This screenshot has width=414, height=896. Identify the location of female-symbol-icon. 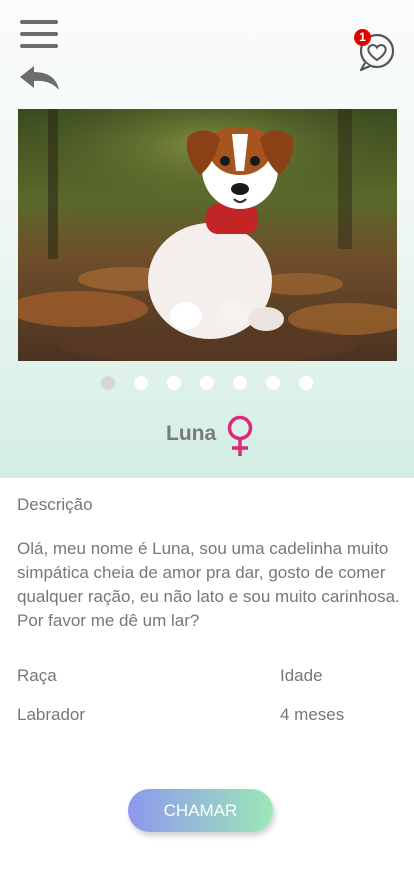
(240, 435).